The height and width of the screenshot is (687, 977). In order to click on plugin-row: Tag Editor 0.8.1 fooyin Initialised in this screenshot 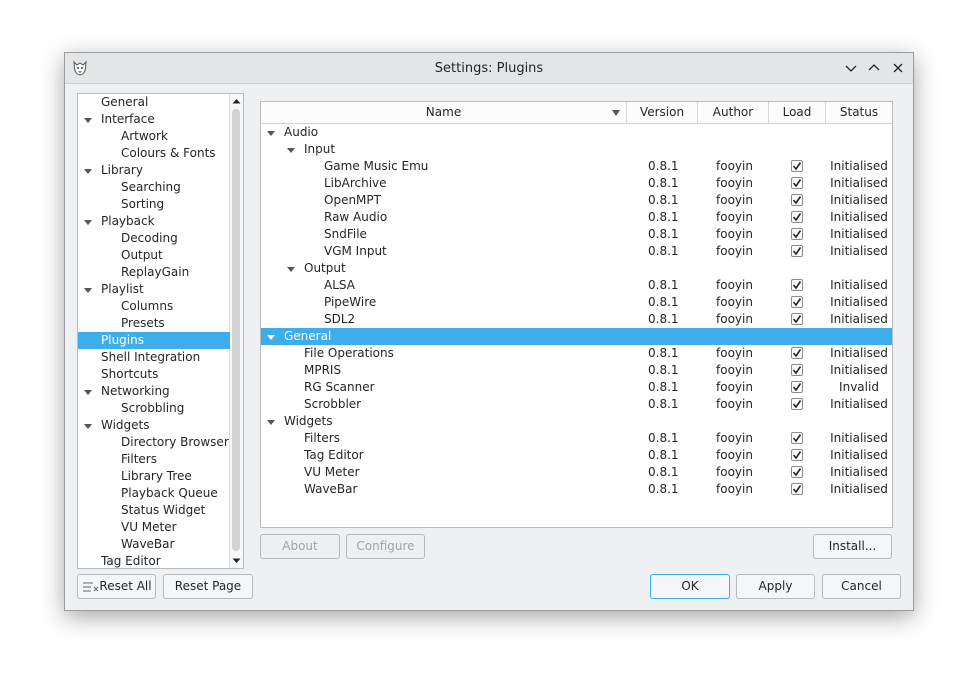, I will do `click(576, 455)`.